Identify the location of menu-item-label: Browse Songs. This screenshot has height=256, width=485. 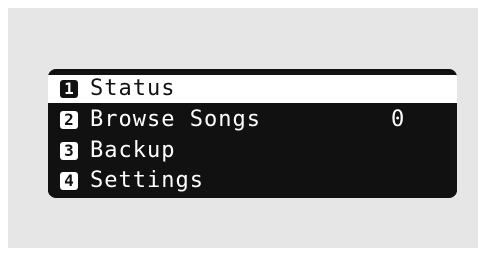
(175, 119).